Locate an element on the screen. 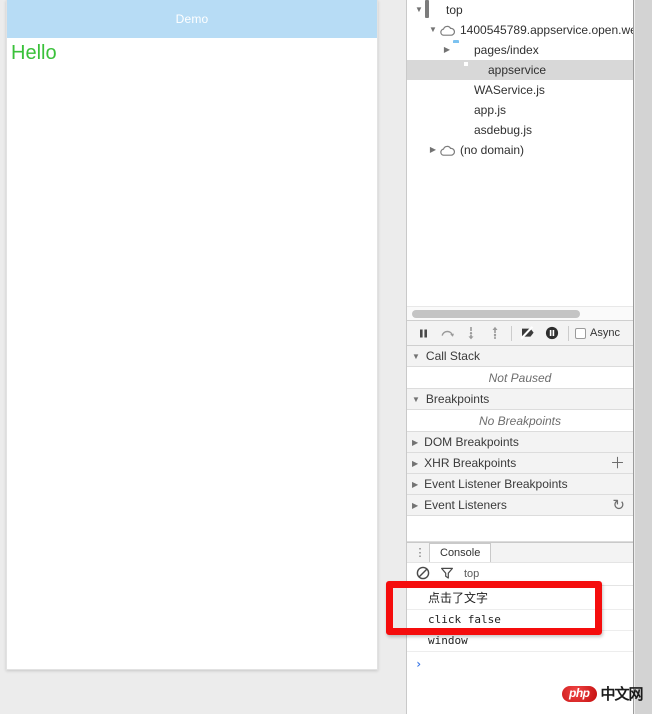 This screenshot has height=714, width=652. navigator-horizontal-scrollbar is located at coordinates (520, 313).